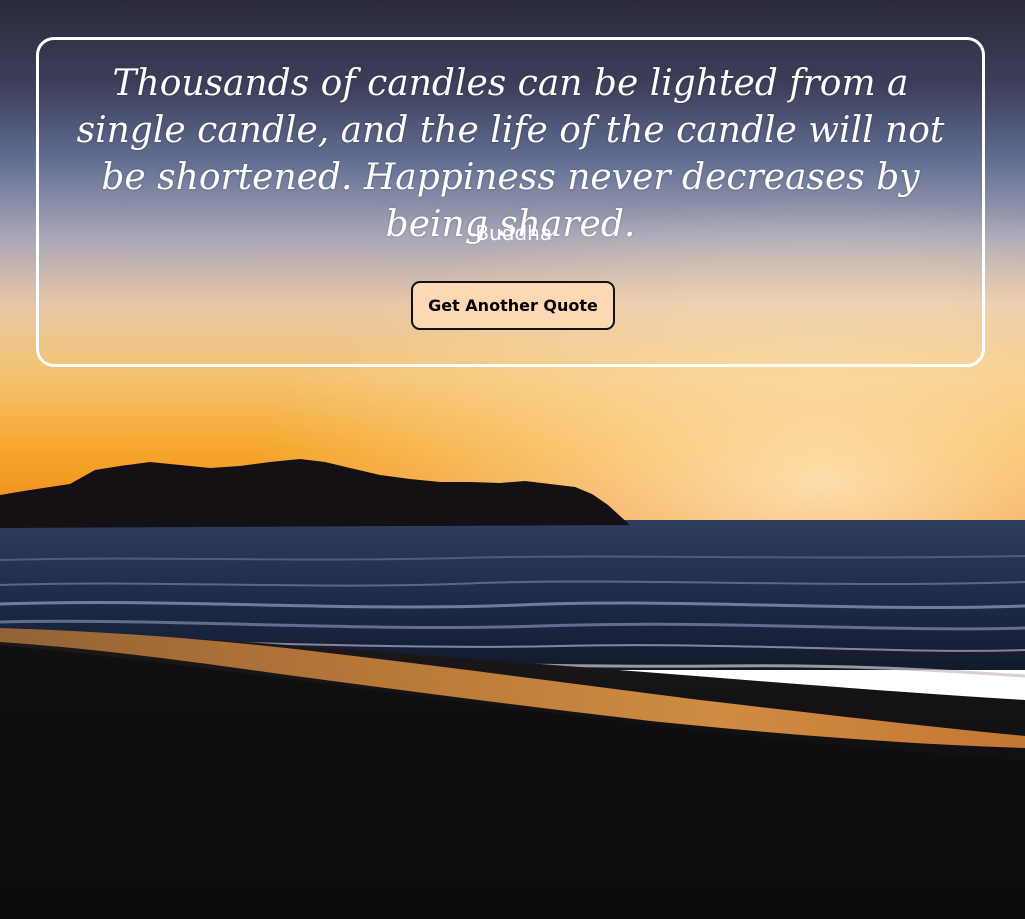  What do you see at coordinates (513, 305) in the screenshot?
I see `get-another-quote-button: Get Another Quote` at bounding box center [513, 305].